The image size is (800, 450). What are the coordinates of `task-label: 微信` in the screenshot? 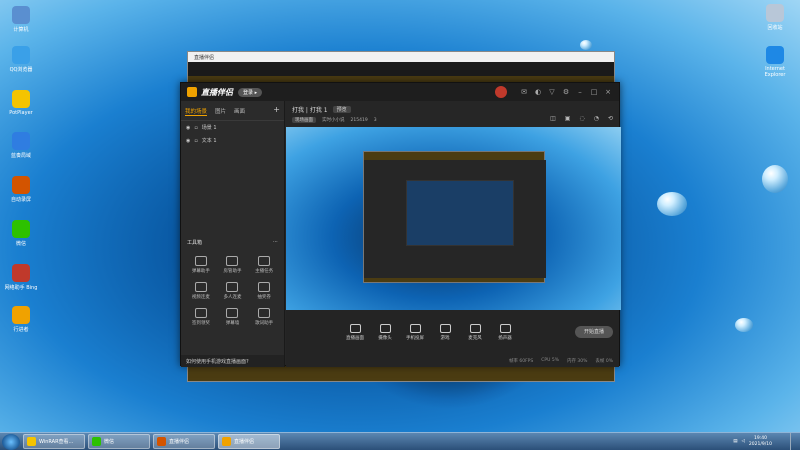 It's located at (109, 442).